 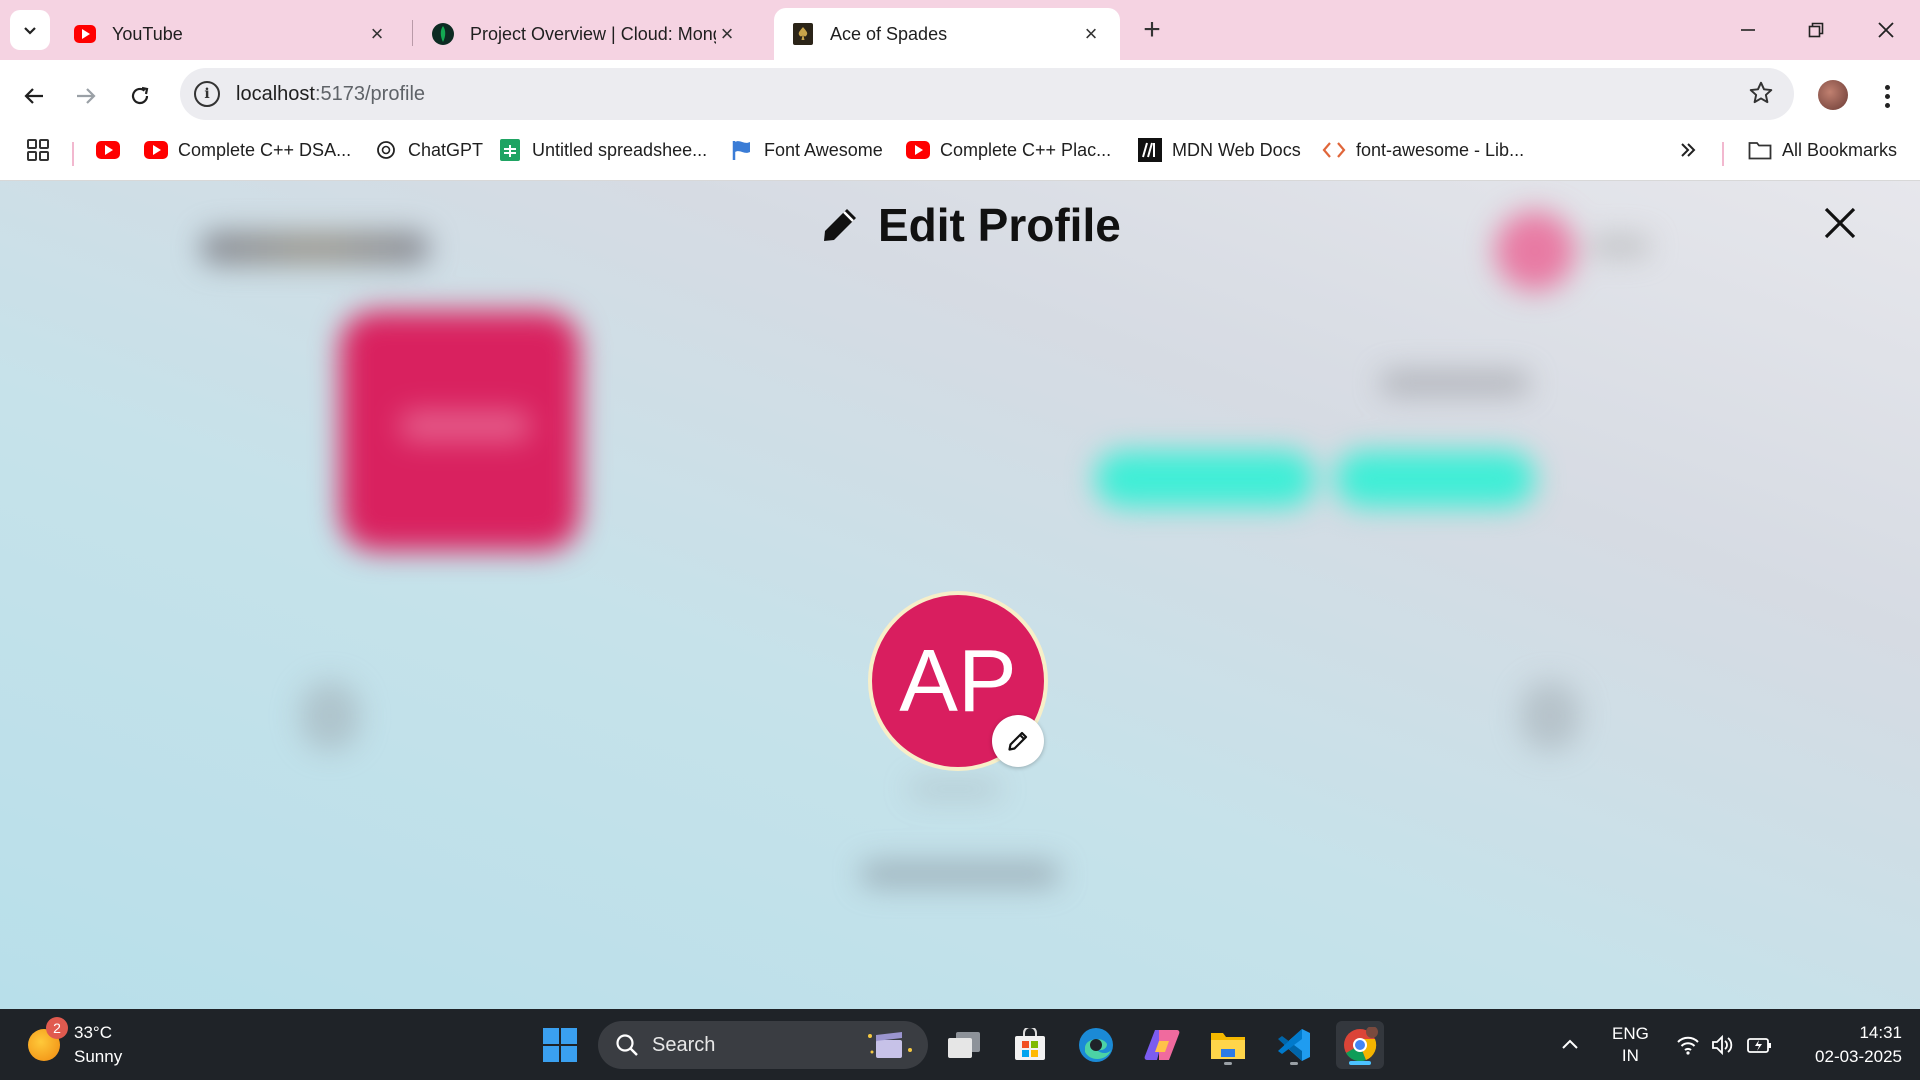 What do you see at coordinates (1360, 1045) in the screenshot?
I see `chrome-button` at bounding box center [1360, 1045].